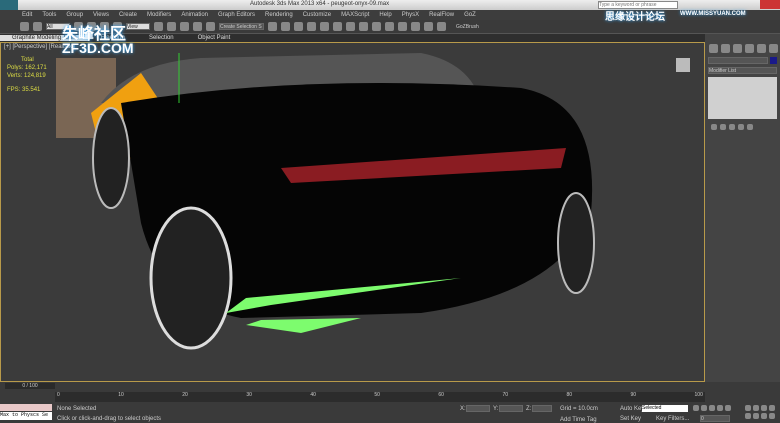 The height and width of the screenshot is (423, 780). What do you see at coordinates (26, 407) in the screenshot?
I see `maxscript-listener` at bounding box center [26, 407].